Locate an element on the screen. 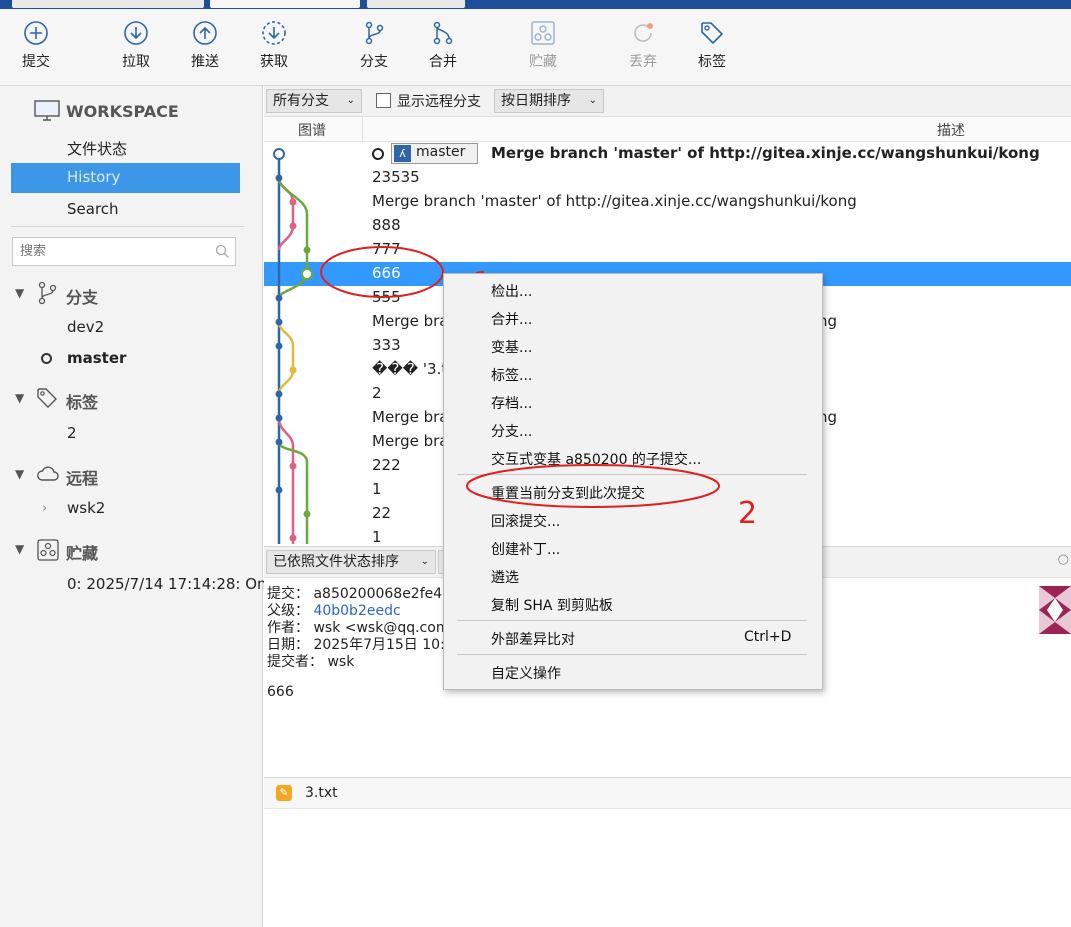  menu-item-cherry-pick: 遴选 is located at coordinates (505, 577).